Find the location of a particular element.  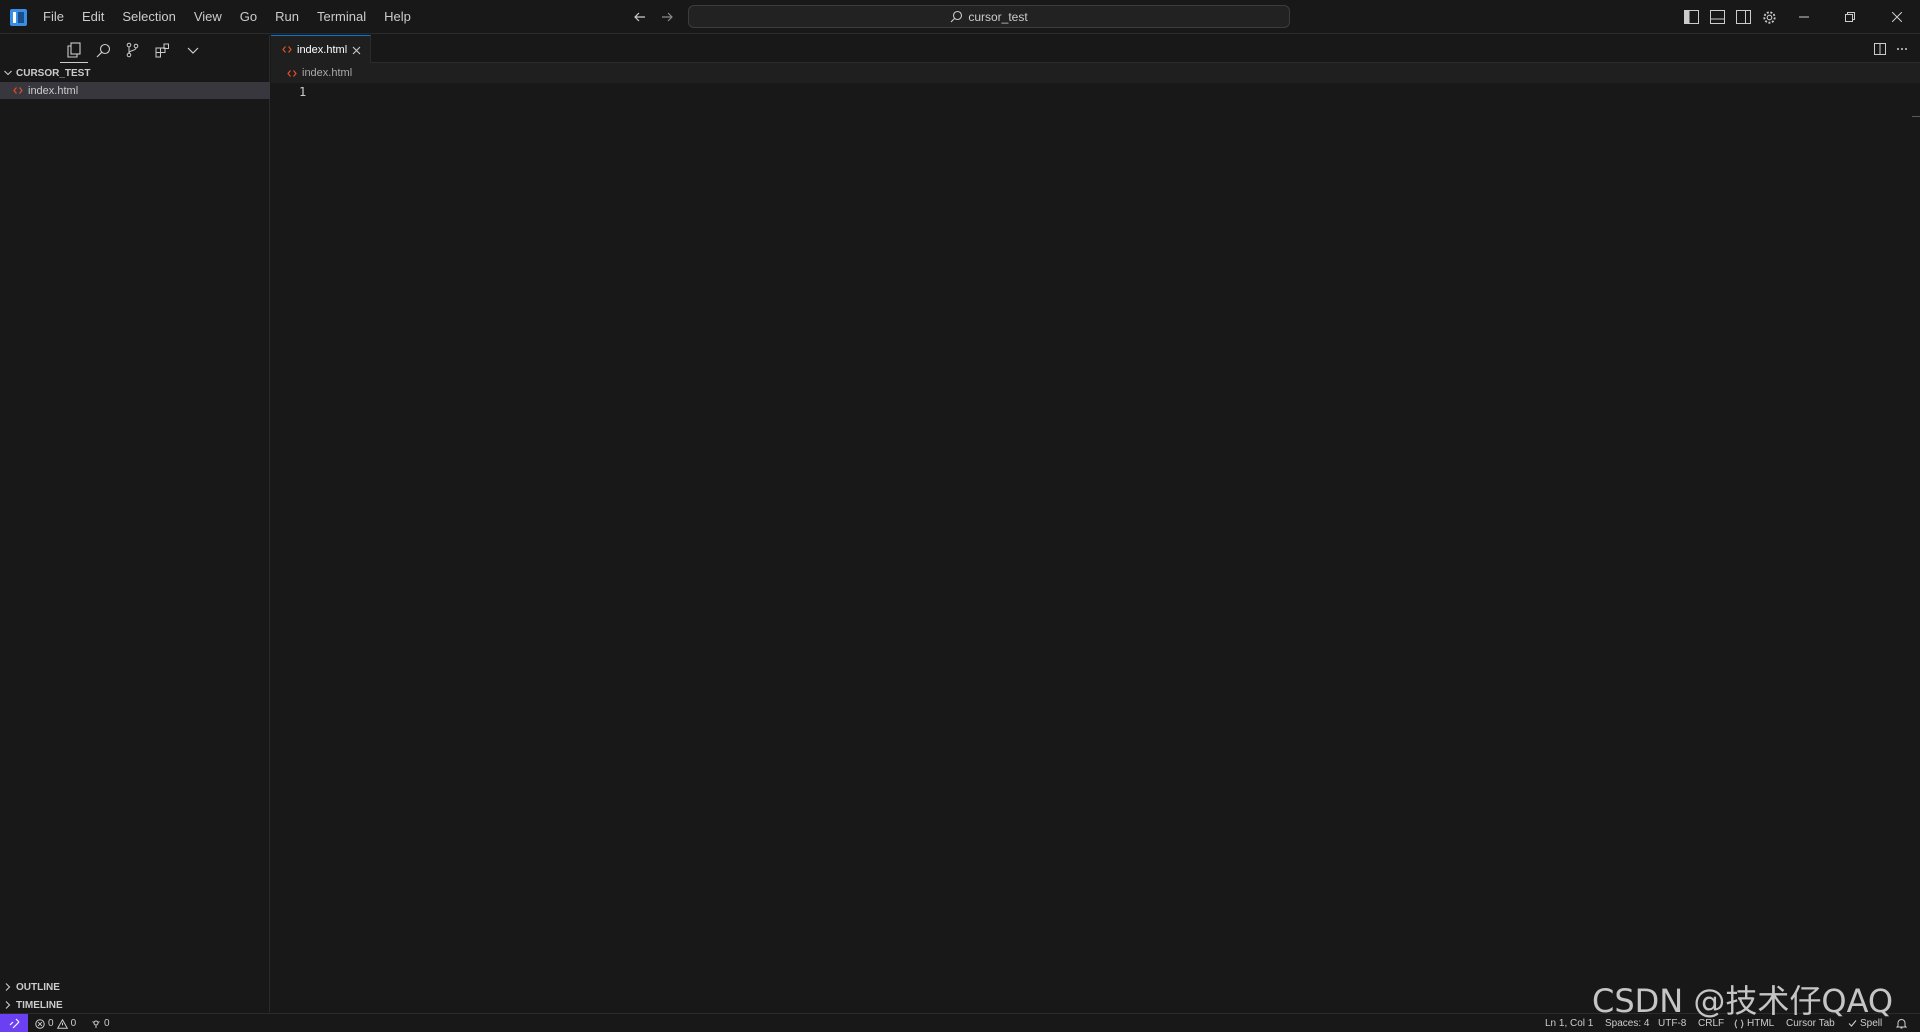

timeline-label: TIMELINE is located at coordinates (39, 1005).